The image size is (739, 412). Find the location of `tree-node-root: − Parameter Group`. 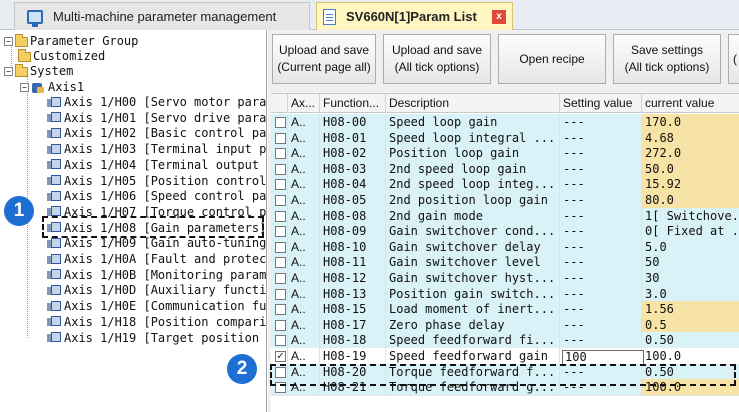

tree-node-root: − Parameter Group is located at coordinates (71, 41).